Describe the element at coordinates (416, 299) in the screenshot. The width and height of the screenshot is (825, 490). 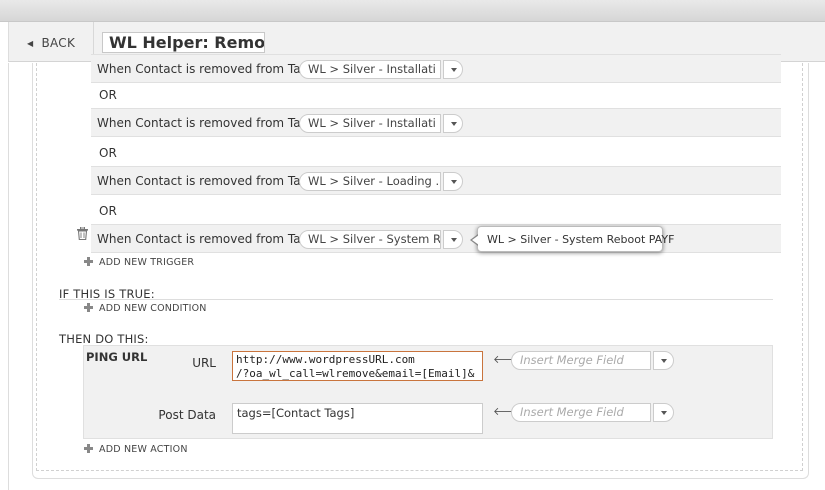
I see `condition-divider` at that location.